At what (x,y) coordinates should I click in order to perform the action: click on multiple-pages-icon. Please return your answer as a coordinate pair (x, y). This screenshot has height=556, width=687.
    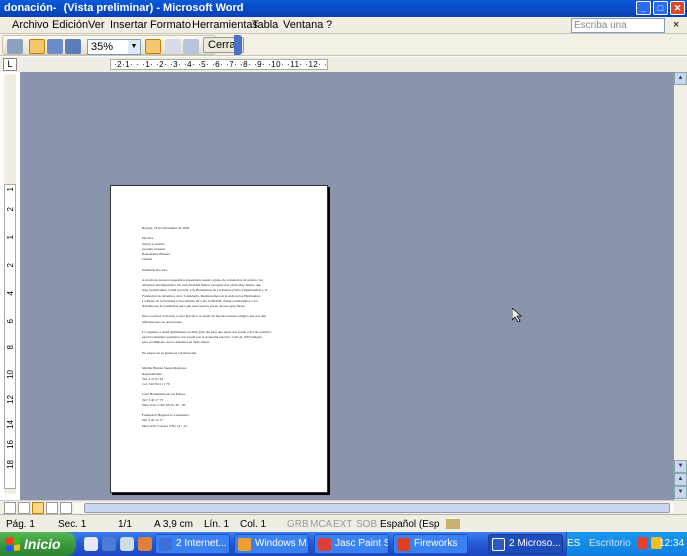
    Looking at the image, I should click on (73, 46).